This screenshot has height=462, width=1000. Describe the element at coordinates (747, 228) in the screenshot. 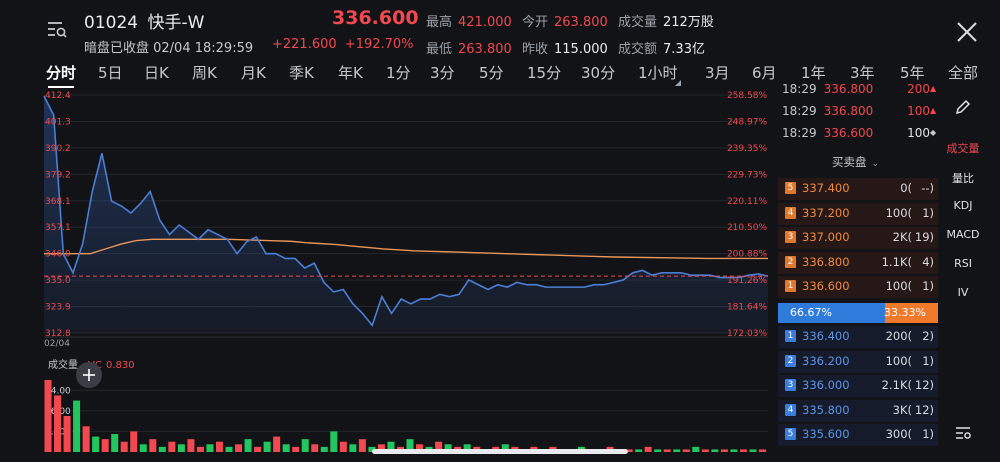

I see `y-tick-right: 210.50%` at that location.